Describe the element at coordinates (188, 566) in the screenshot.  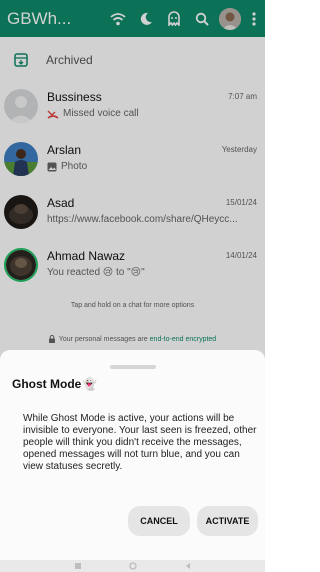
I see `back-icon` at that location.